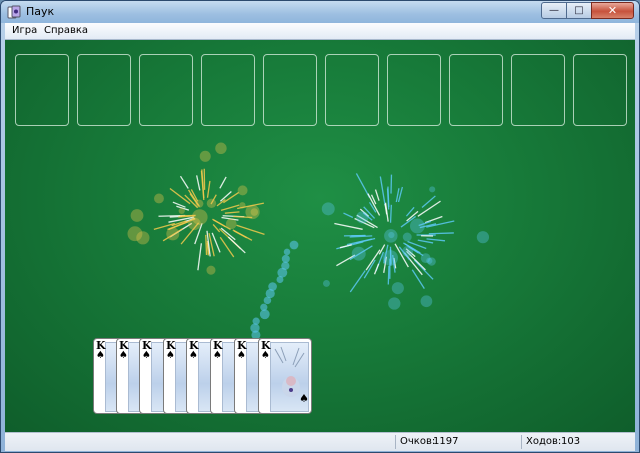 The height and width of the screenshot is (453, 640). Describe the element at coordinates (66, 30) in the screenshot. I see `menu-item-help: Справка` at that location.